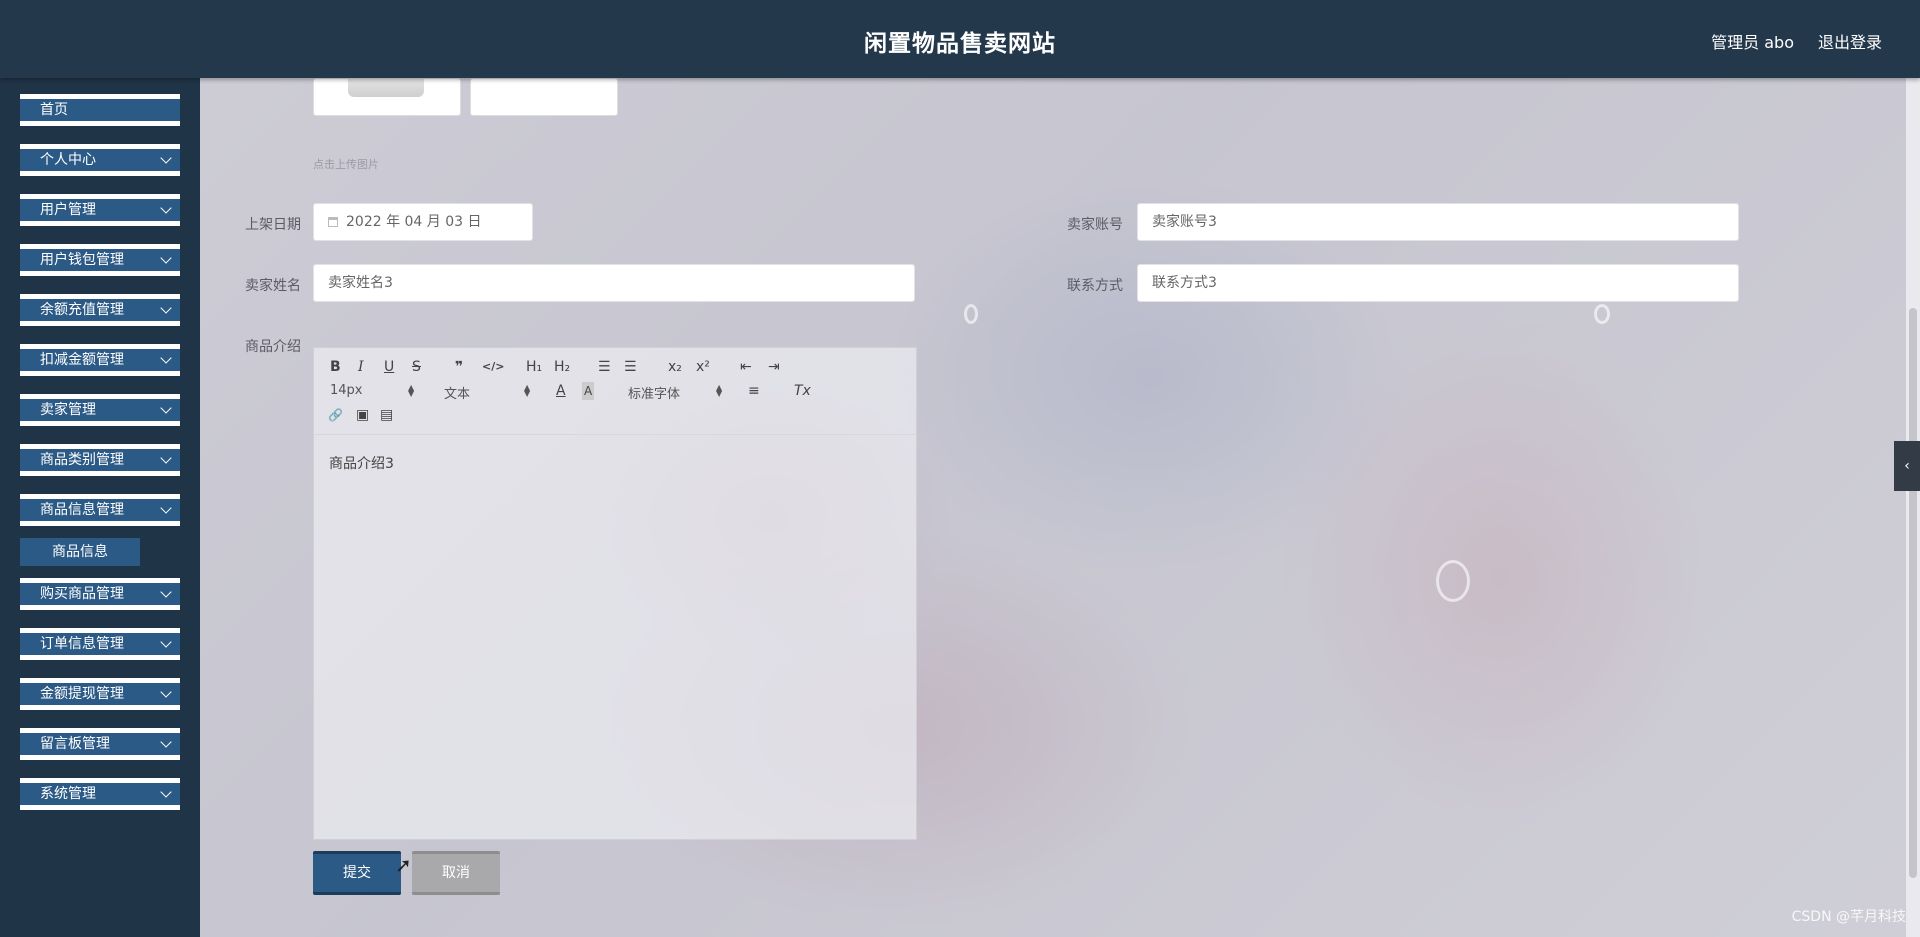 This screenshot has width=1920, height=937. Describe the element at coordinates (100, 210) in the screenshot. I see `sidebar-item-user-management: 用户管理` at that location.